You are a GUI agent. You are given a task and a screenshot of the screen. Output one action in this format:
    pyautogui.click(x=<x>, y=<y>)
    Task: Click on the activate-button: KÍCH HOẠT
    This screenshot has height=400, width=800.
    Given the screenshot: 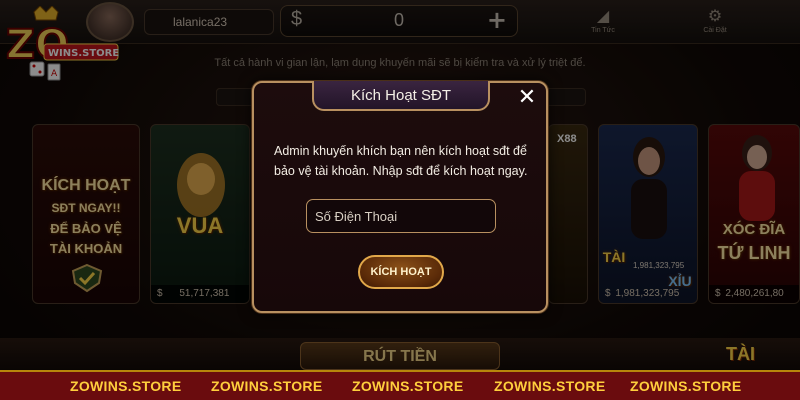 What is the action you would take?
    pyautogui.click(x=401, y=272)
    